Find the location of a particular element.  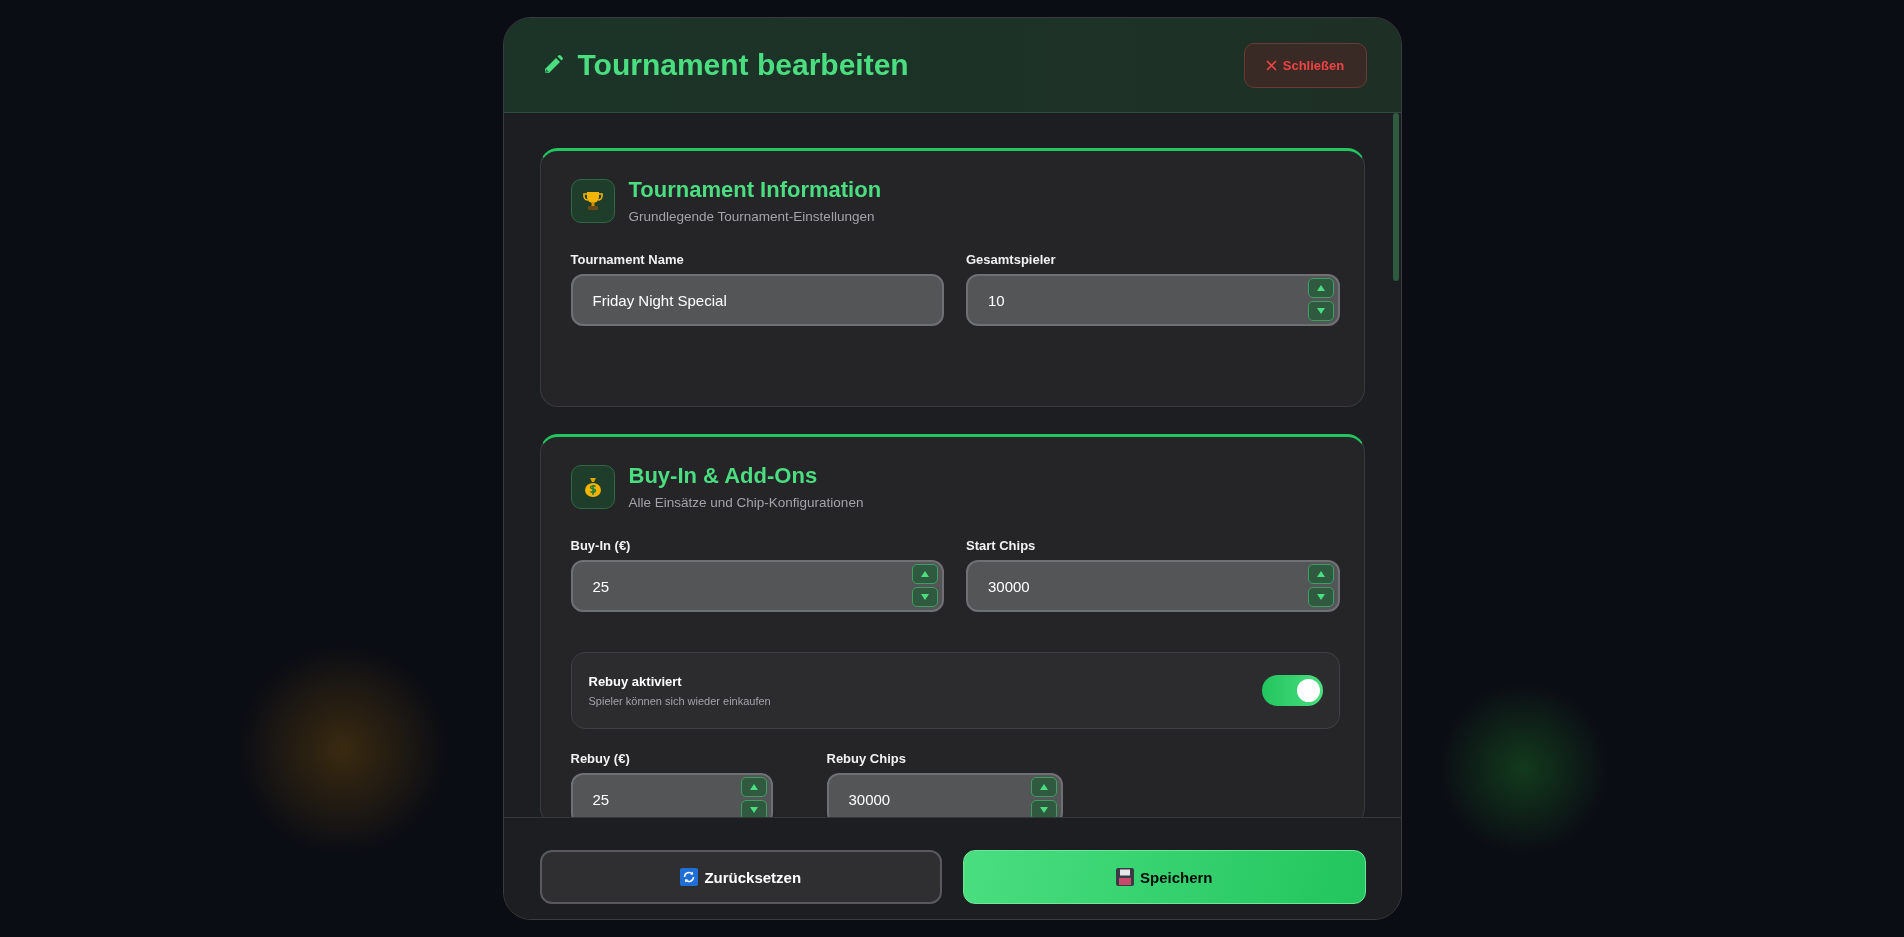

scrollbar-thumb is located at coordinates (1395, 197).